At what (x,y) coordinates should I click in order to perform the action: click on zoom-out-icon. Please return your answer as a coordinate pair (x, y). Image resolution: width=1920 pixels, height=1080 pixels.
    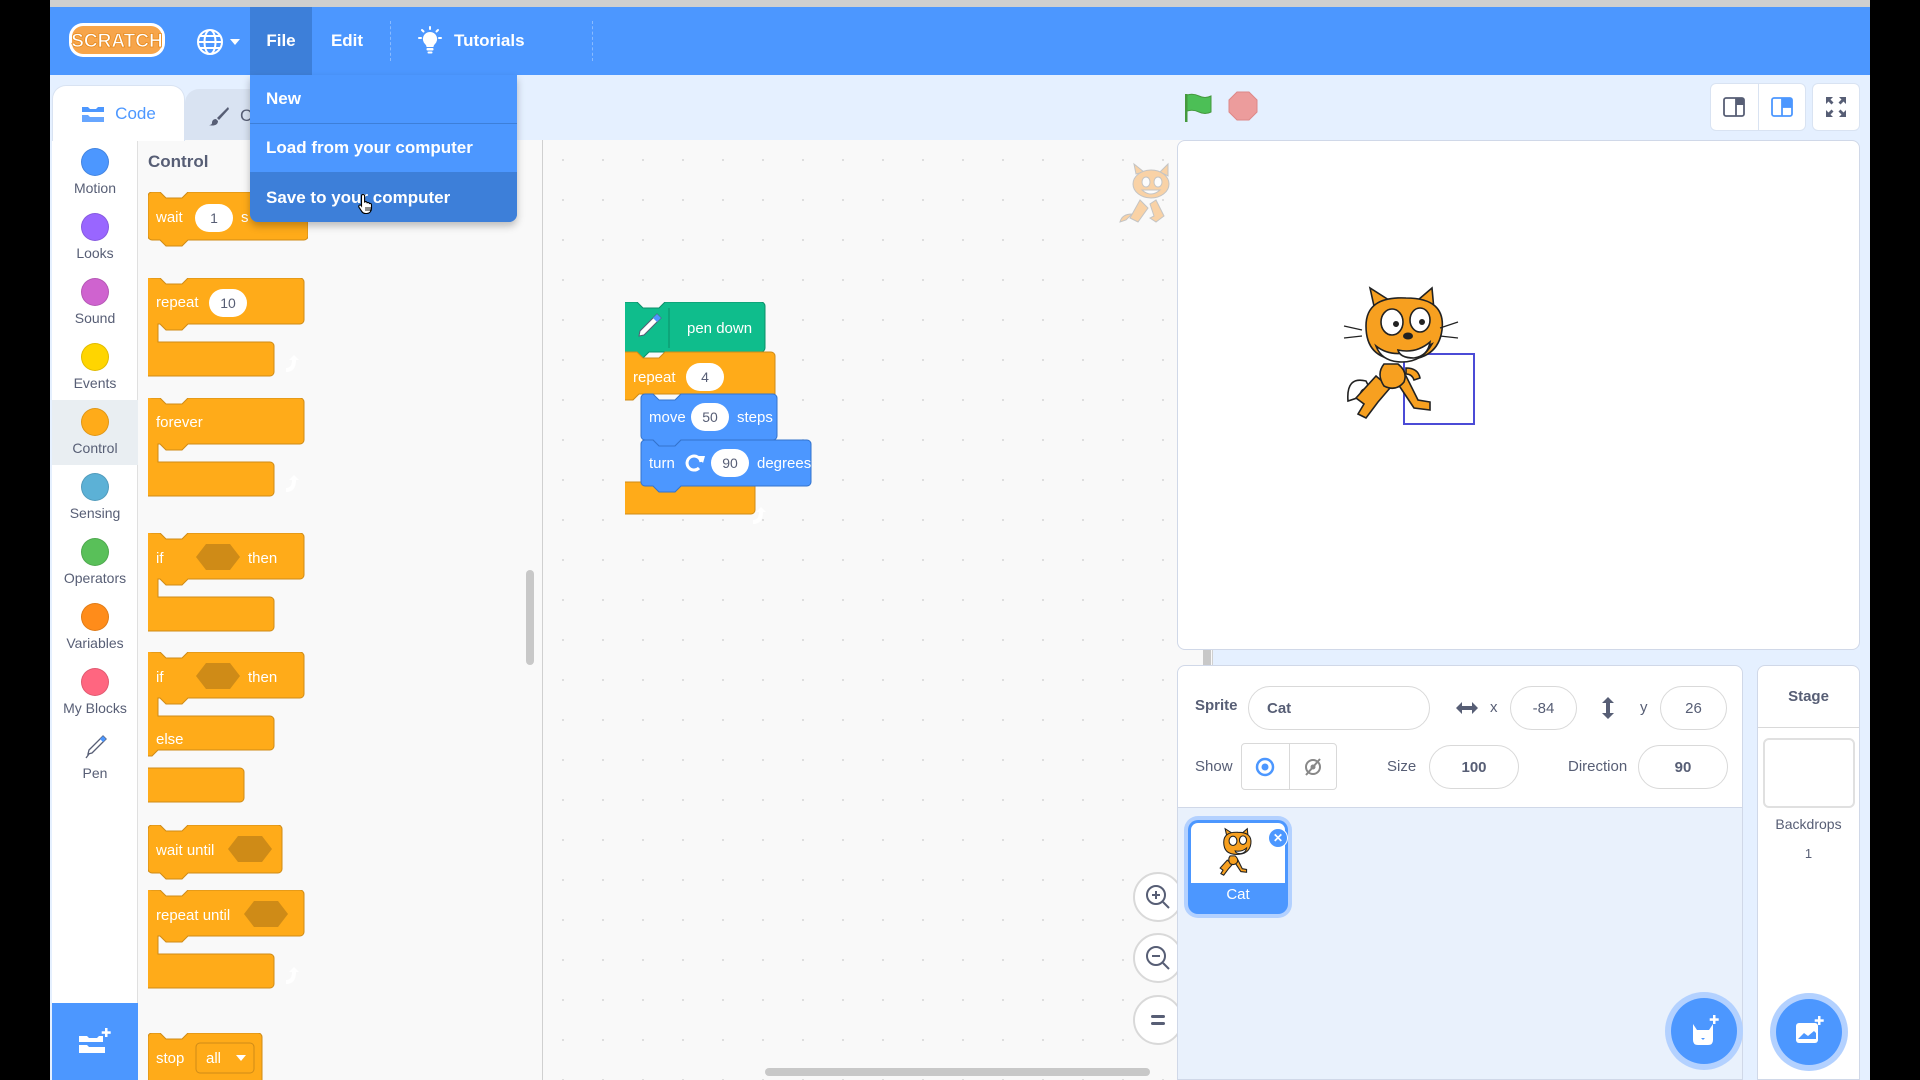
    Looking at the image, I should click on (1158, 958).